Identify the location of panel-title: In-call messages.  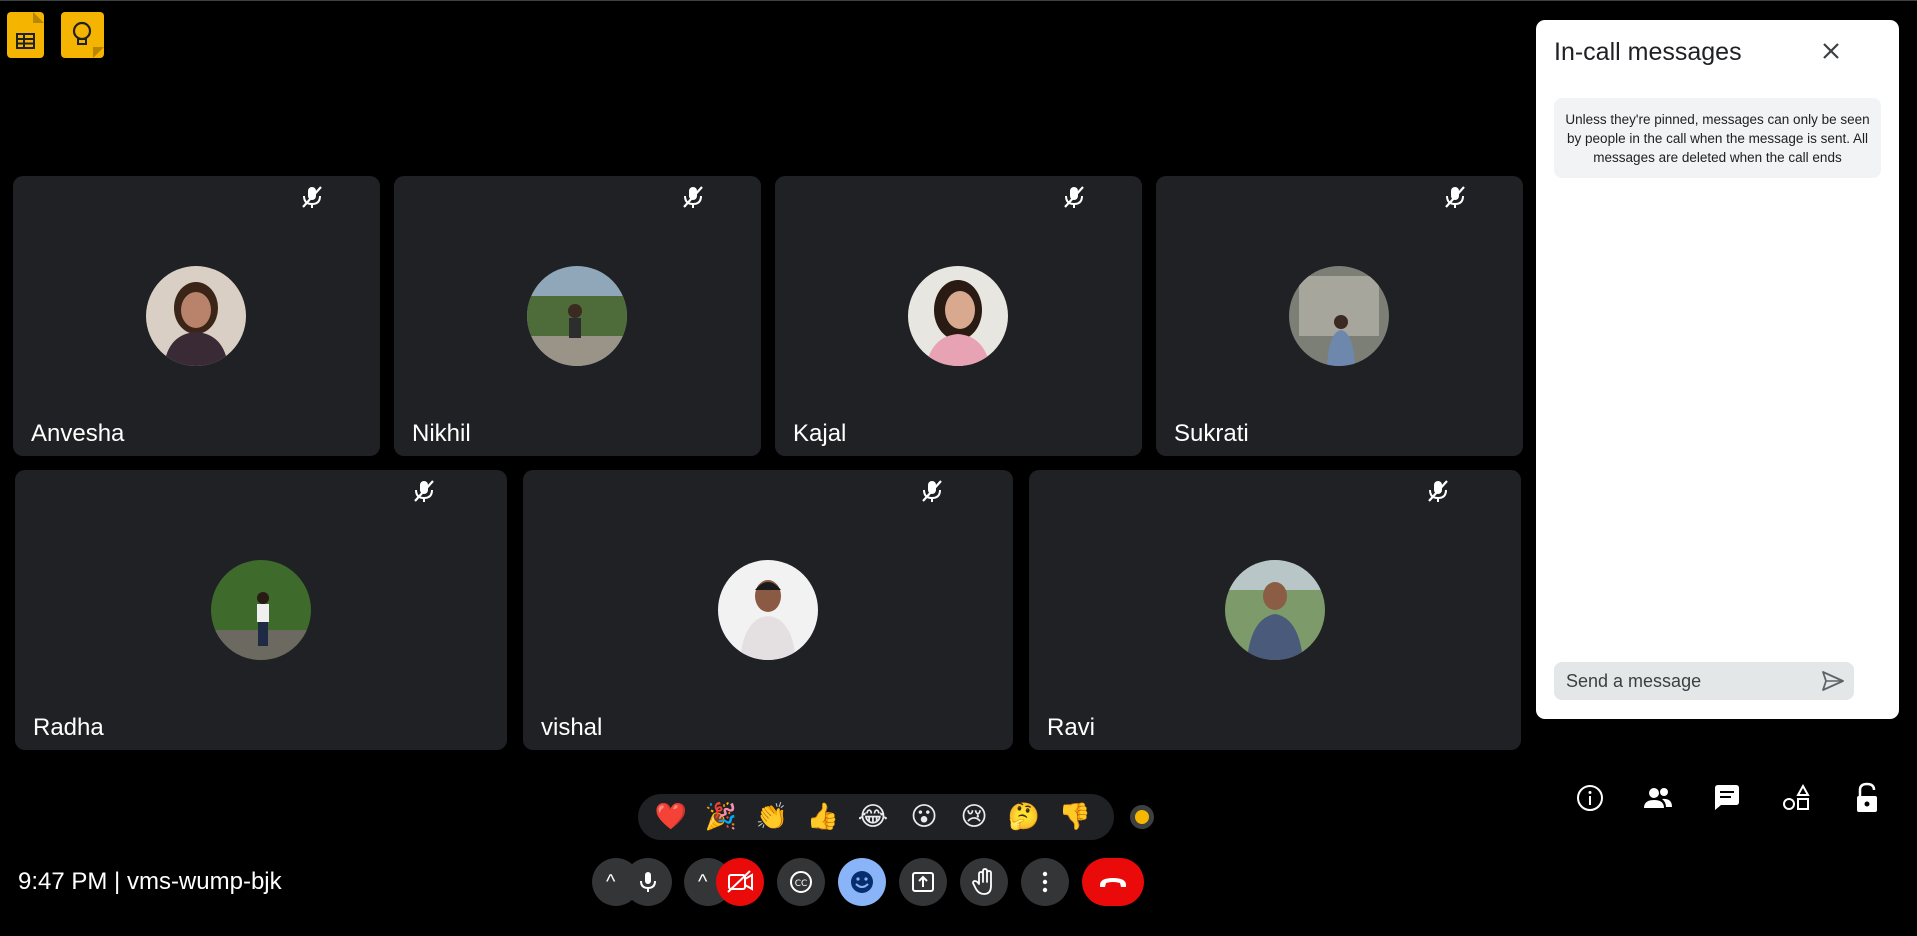
(1648, 52).